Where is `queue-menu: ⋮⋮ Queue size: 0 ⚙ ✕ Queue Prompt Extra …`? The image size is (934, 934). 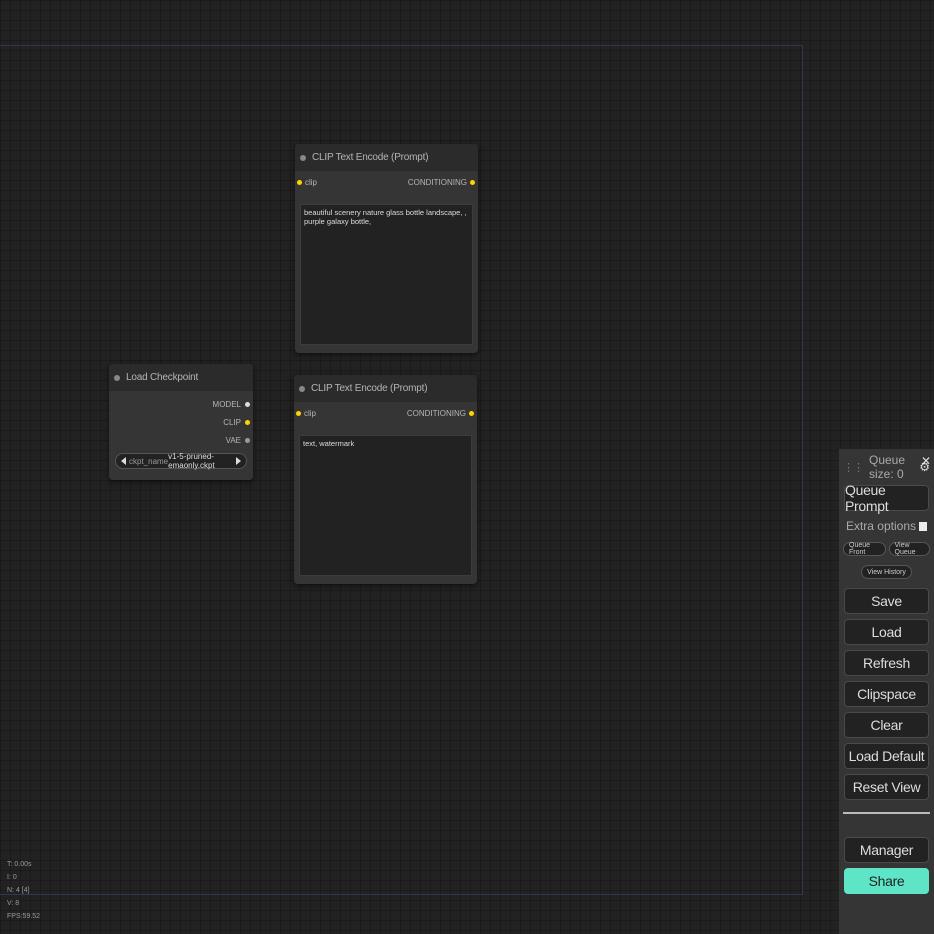 queue-menu: ⋮⋮ Queue size: 0 ⚙ ✕ Queue Prompt Extra … is located at coordinates (886, 691).